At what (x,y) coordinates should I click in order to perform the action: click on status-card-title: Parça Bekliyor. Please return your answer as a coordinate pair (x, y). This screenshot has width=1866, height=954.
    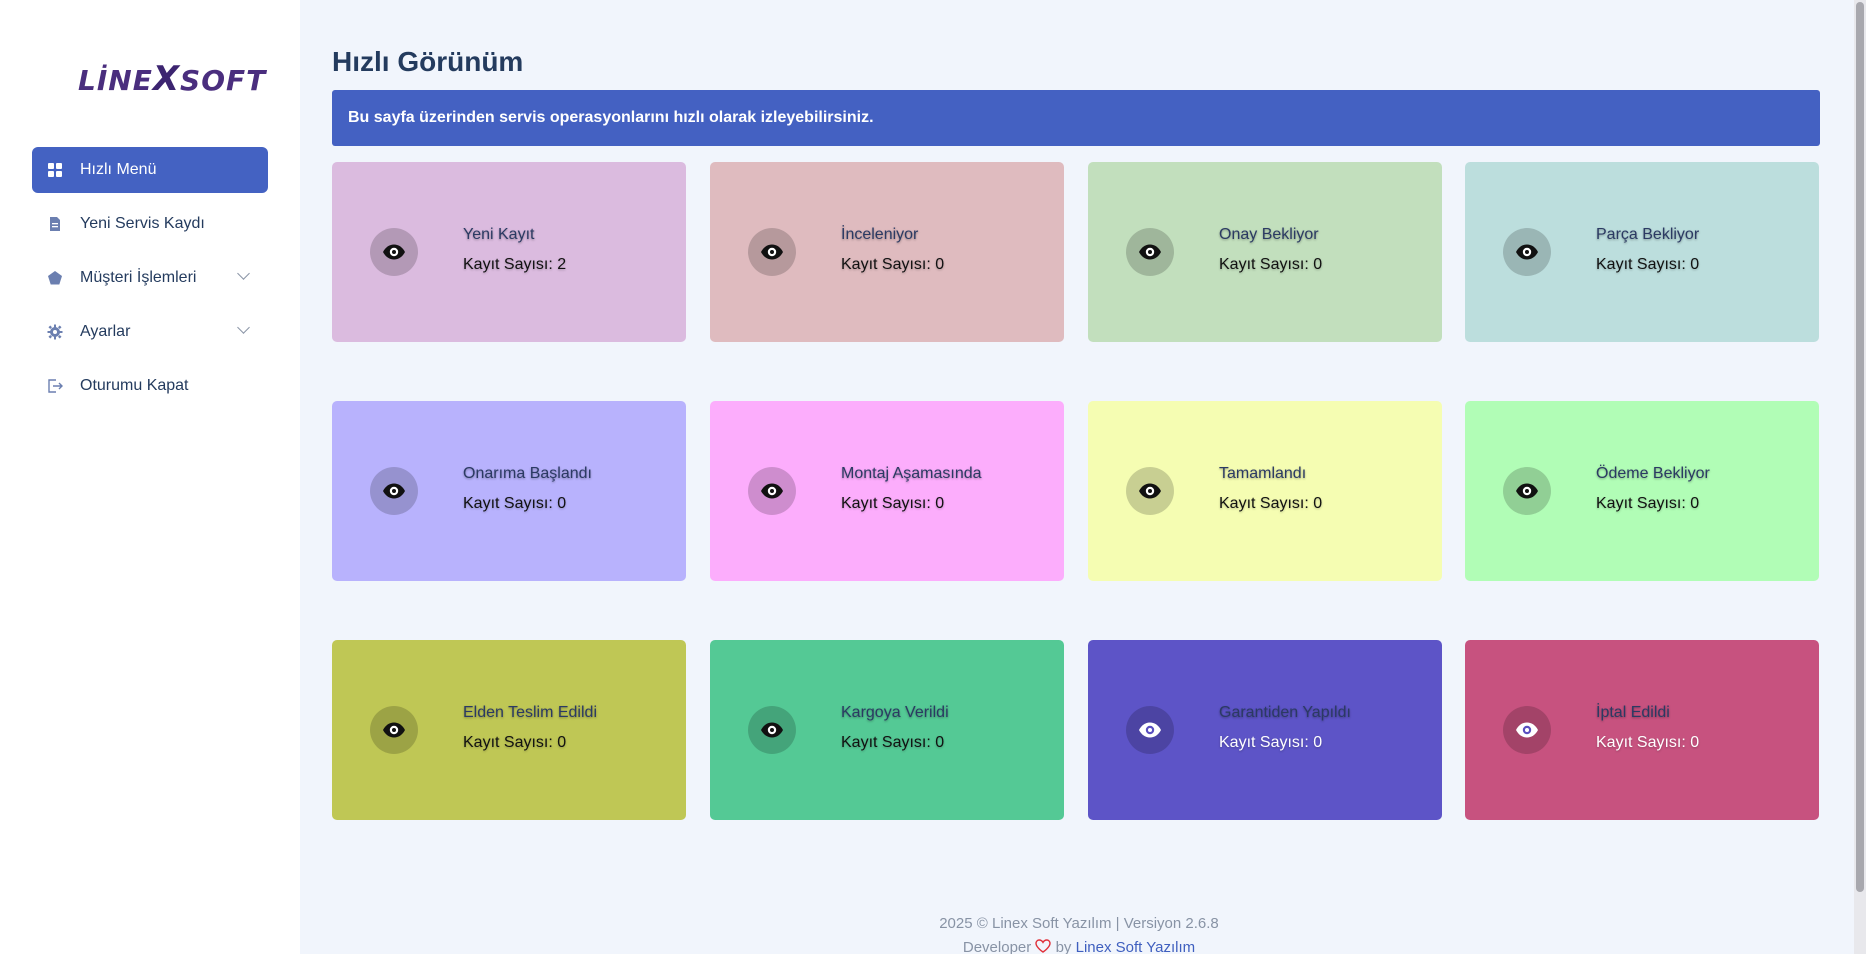
    Looking at the image, I should click on (1648, 234).